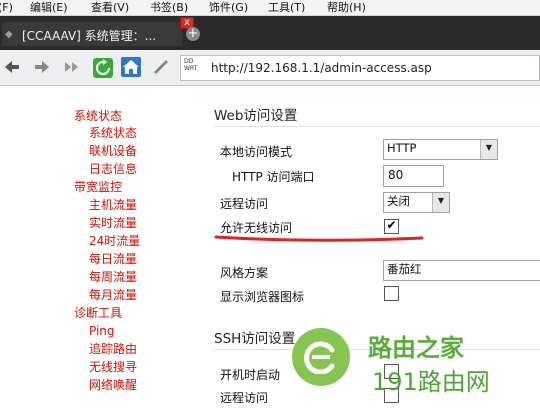  Describe the element at coordinates (161, 67) in the screenshot. I see `pen-icon` at that location.